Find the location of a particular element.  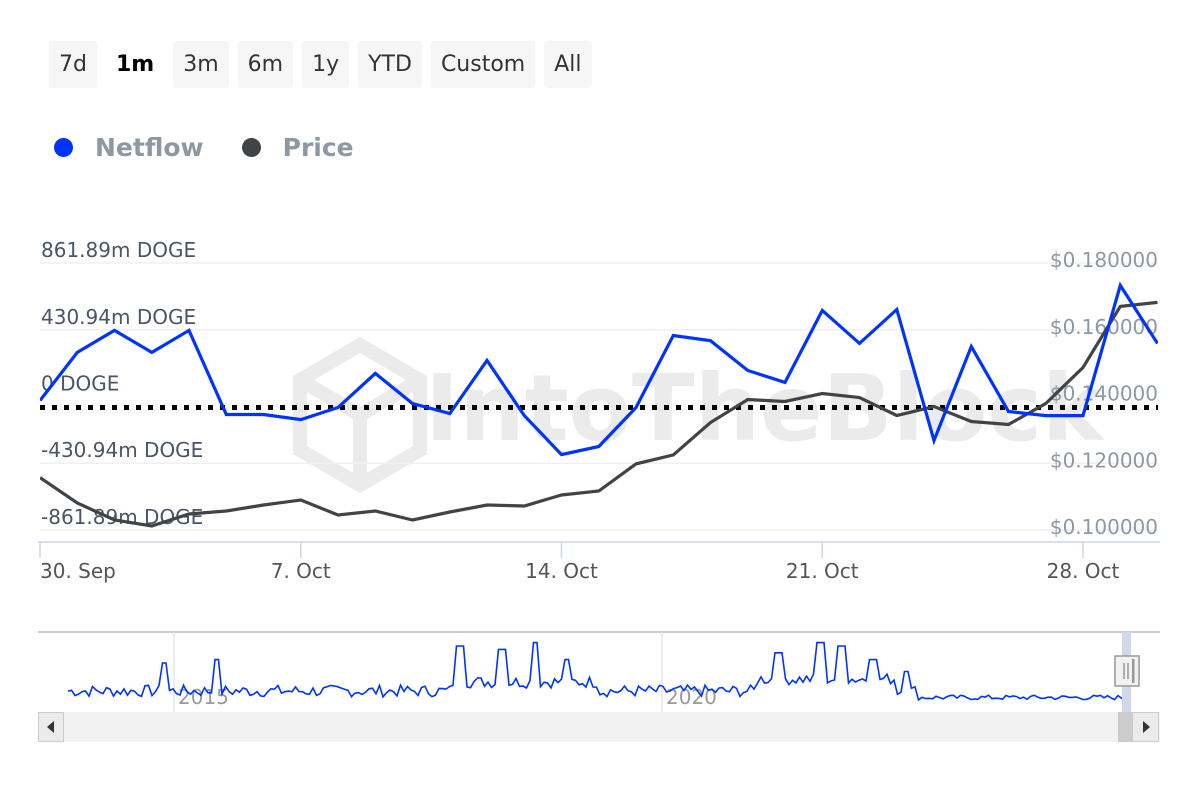

x-tick-label: 28. Oct is located at coordinates (1083, 571).